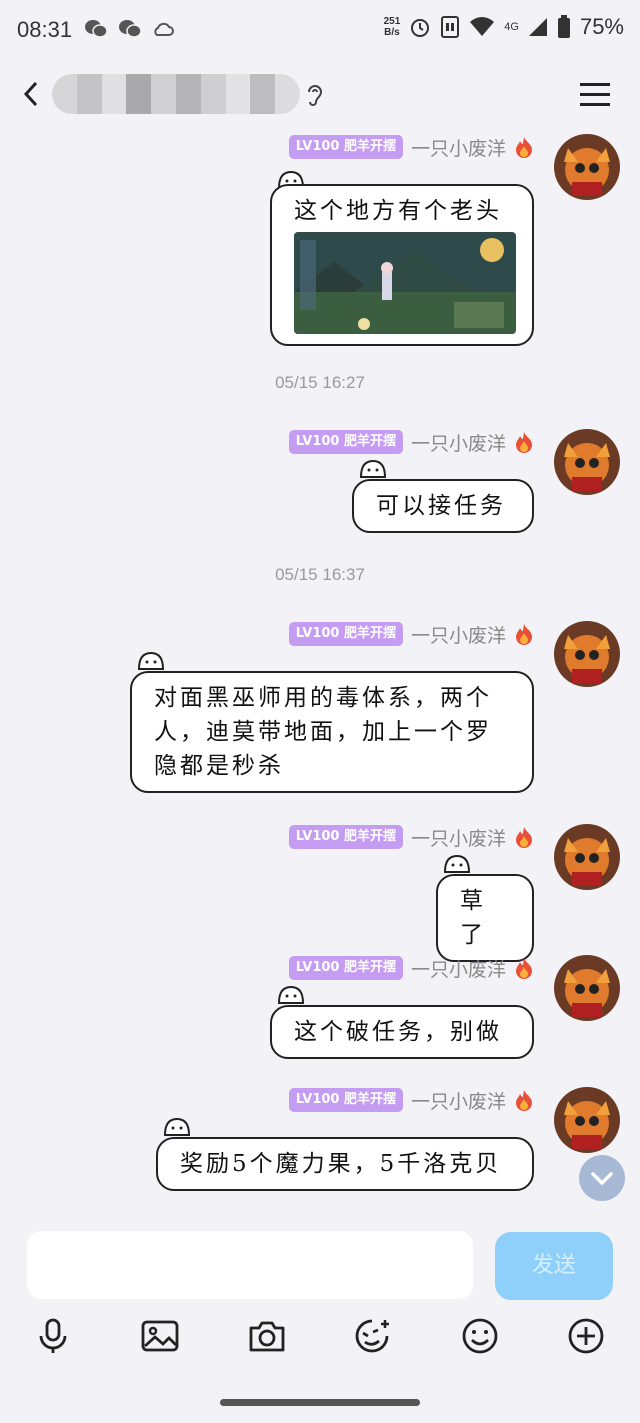 The image size is (640, 1423). I want to click on home-indicator, so click(320, 1402).